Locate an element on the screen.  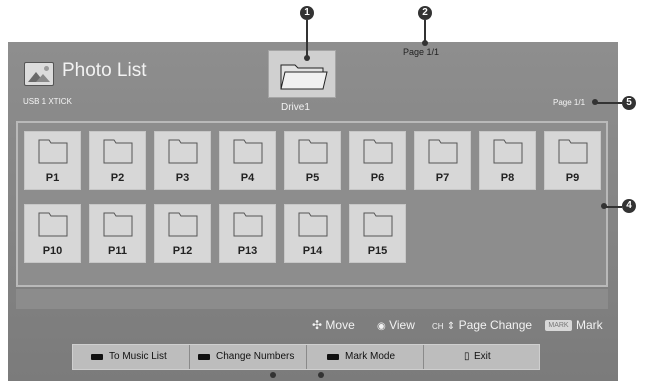
folder-thumb: P12 is located at coordinates (182, 233).